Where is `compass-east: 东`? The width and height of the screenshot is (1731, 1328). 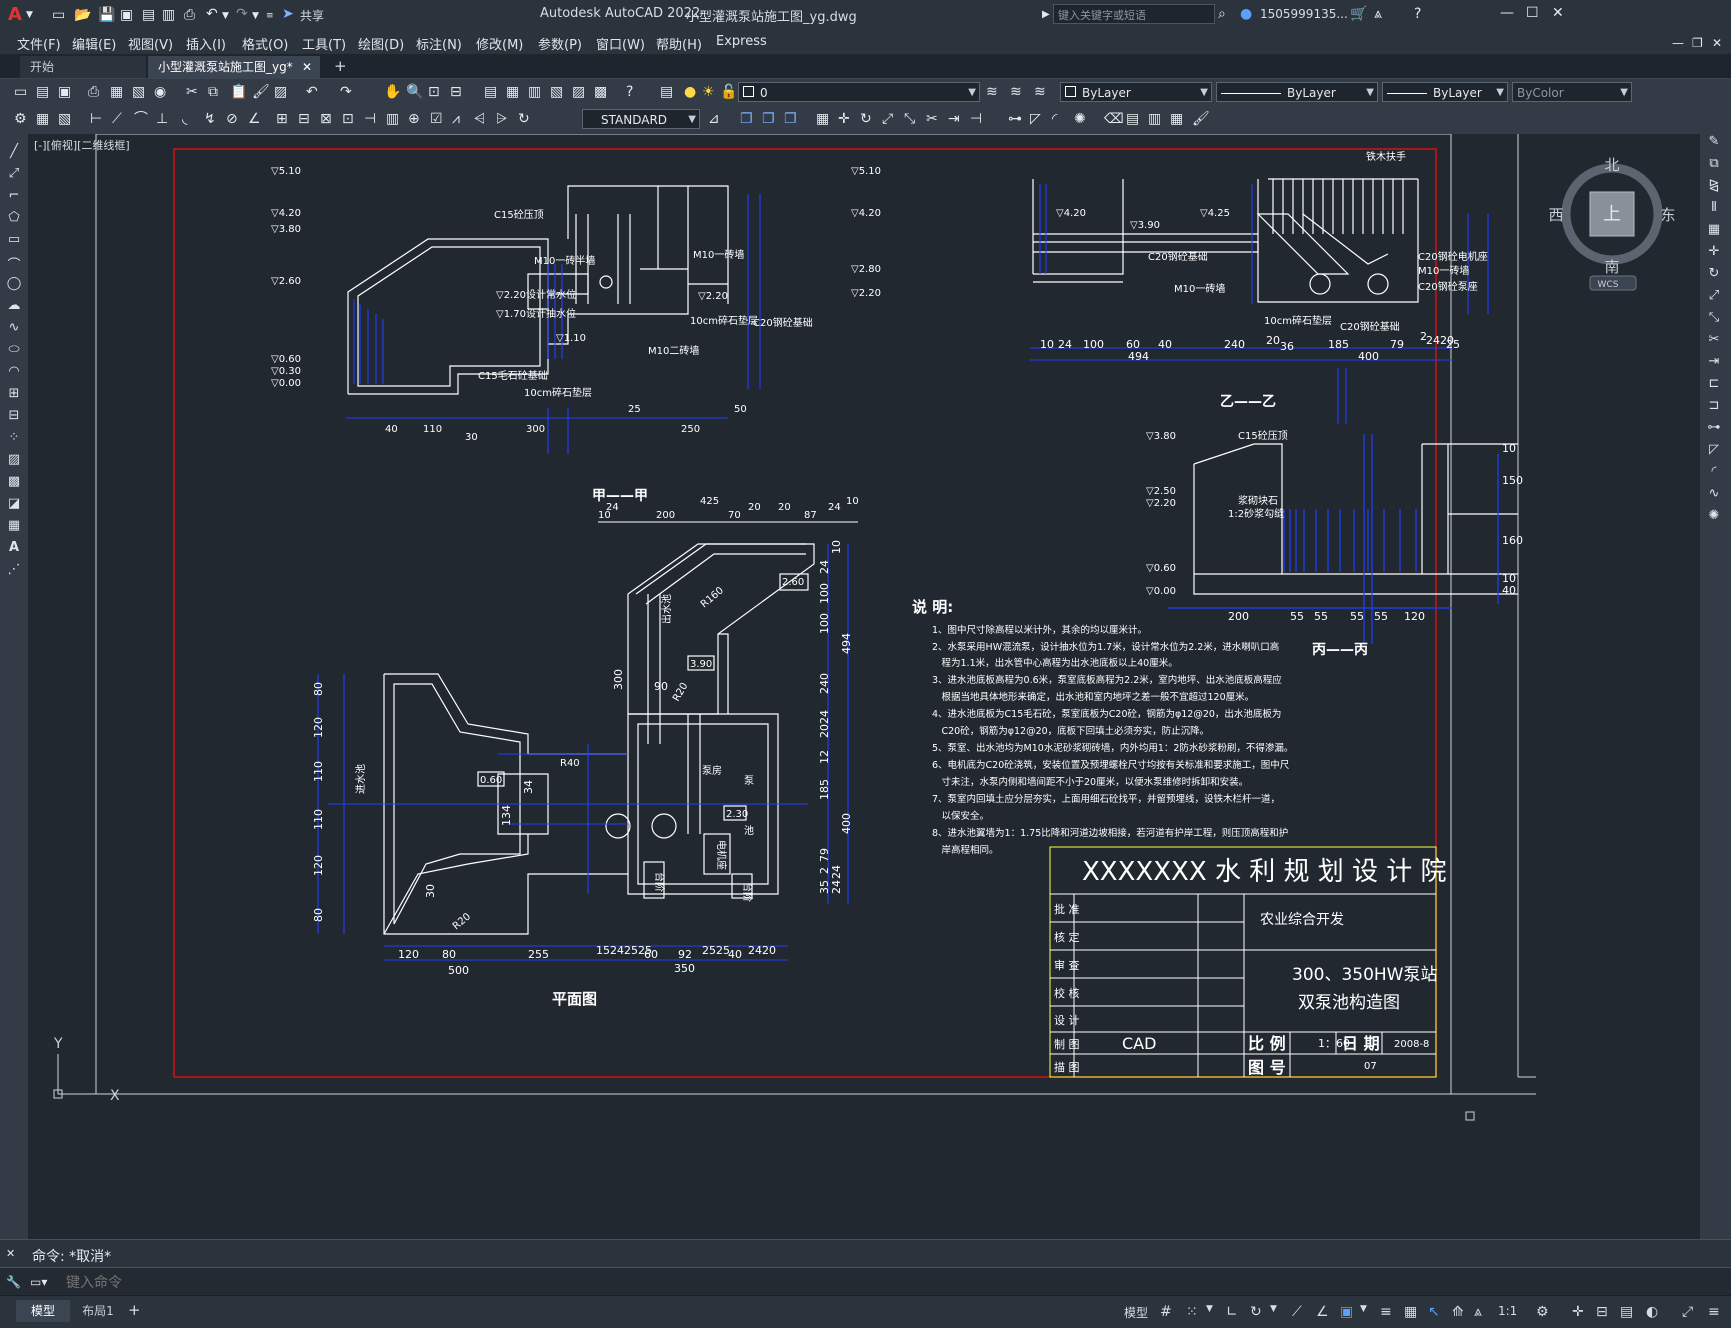 compass-east: 东 is located at coordinates (1667, 215).